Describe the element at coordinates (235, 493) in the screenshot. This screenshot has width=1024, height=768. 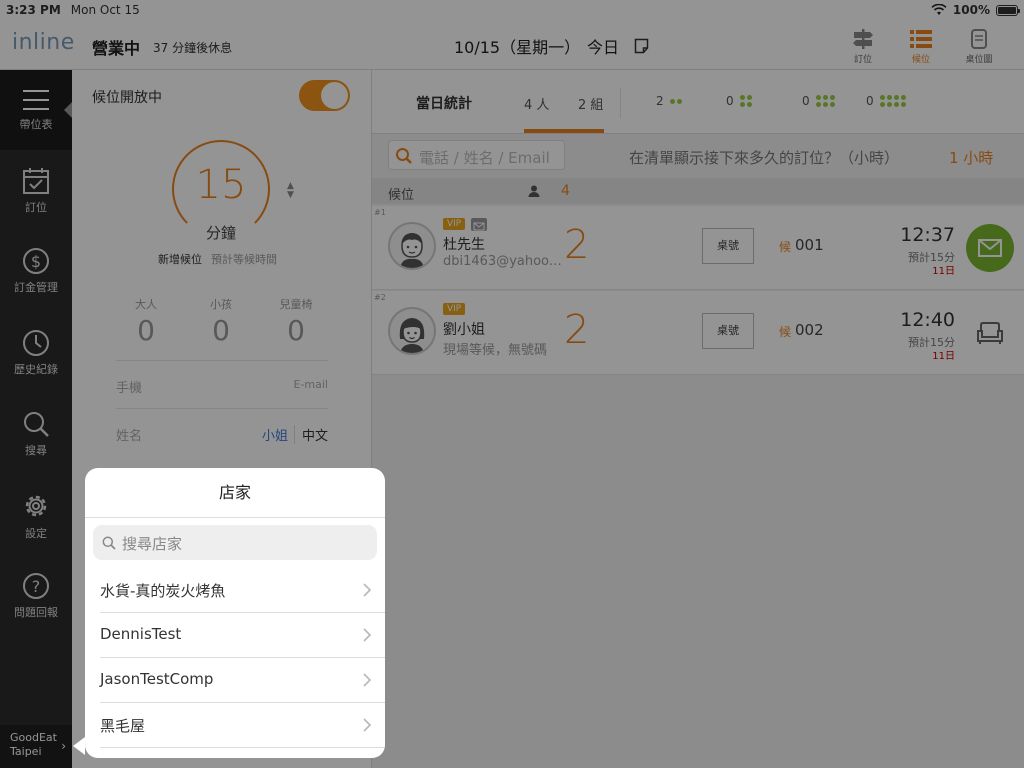
I see `popover-title: 店家` at that location.